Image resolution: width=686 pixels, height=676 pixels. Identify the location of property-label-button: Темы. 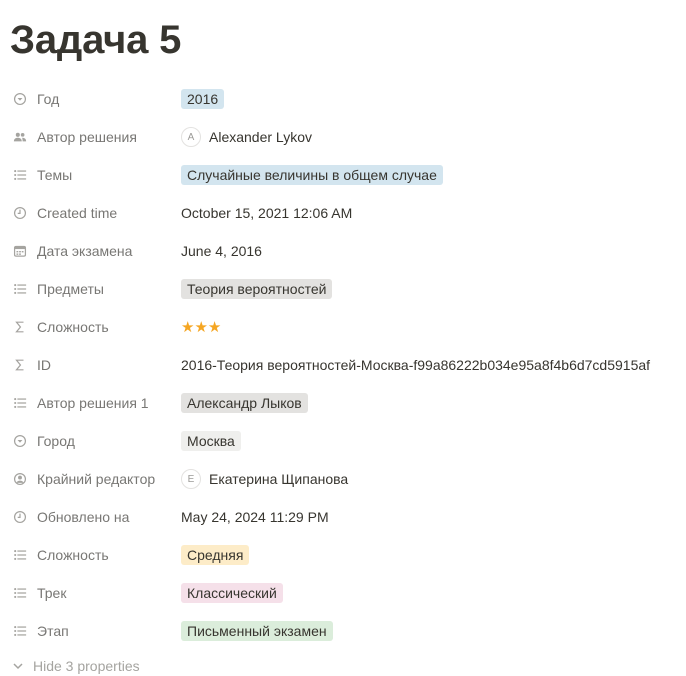
(92, 175).